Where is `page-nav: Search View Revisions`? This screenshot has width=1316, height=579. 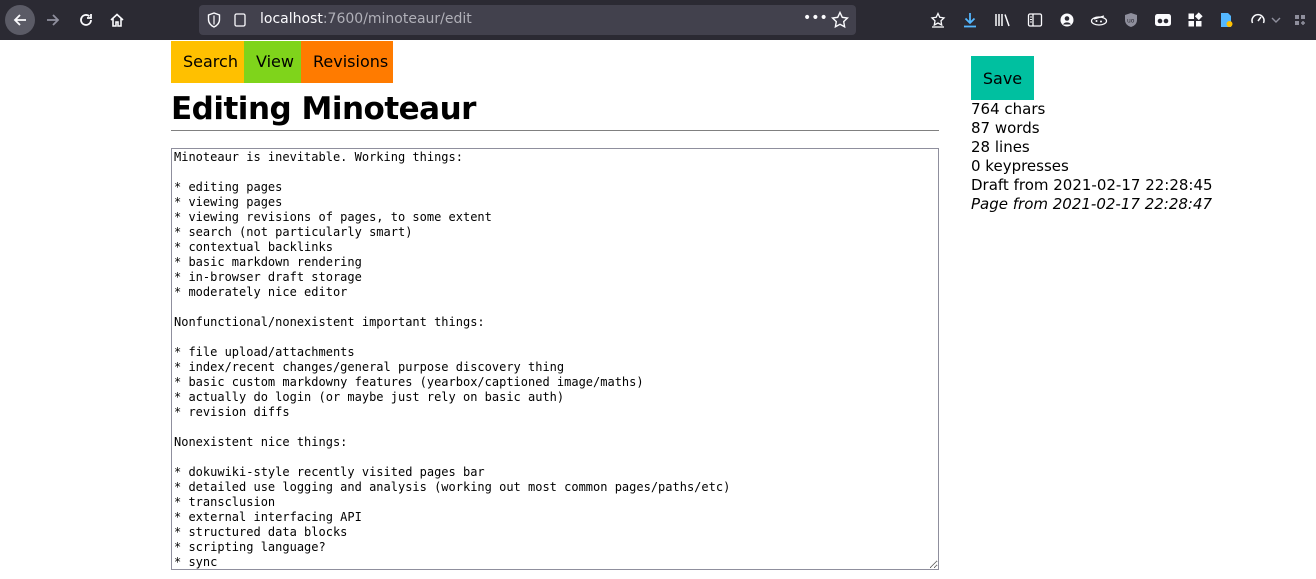 page-nav: Search View Revisions is located at coordinates (282, 62).